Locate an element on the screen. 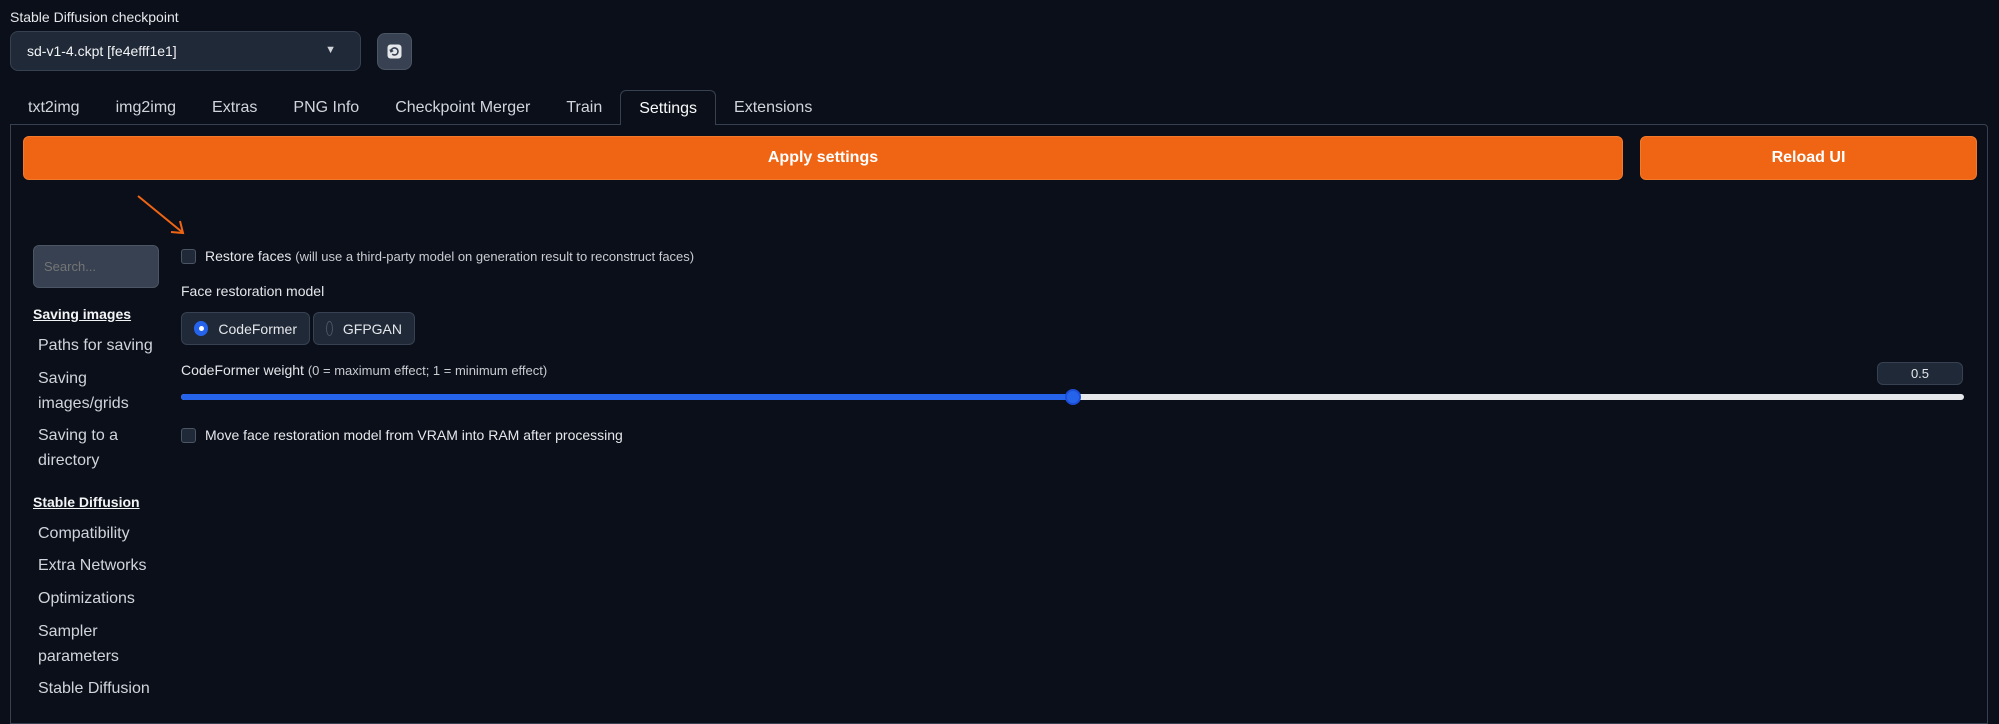 The width and height of the screenshot is (1999, 724). annotation-arrow-icon is located at coordinates (161, 215).